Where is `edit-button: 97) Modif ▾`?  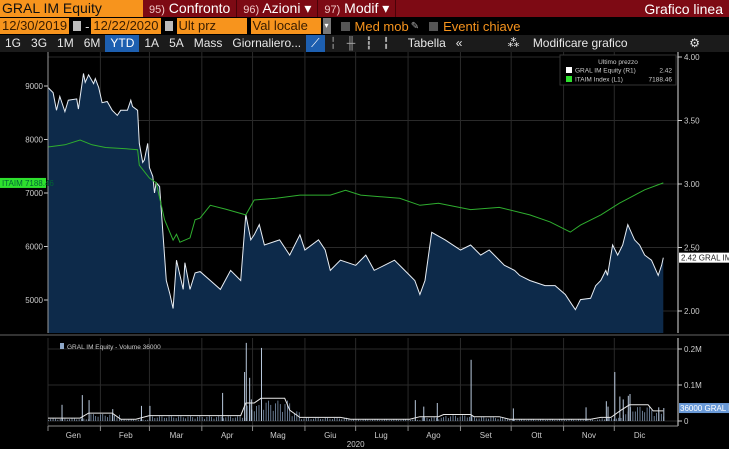 edit-button: 97) Modif ▾ is located at coordinates (357, 8).